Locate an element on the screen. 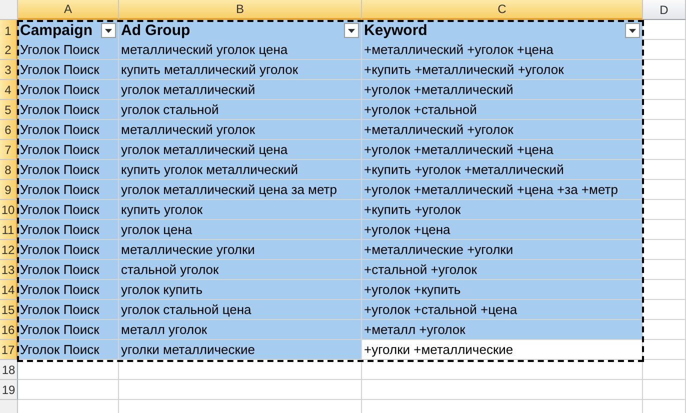 This screenshot has width=686, height=413. row-header: 16 is located at coordinates (9, 330).